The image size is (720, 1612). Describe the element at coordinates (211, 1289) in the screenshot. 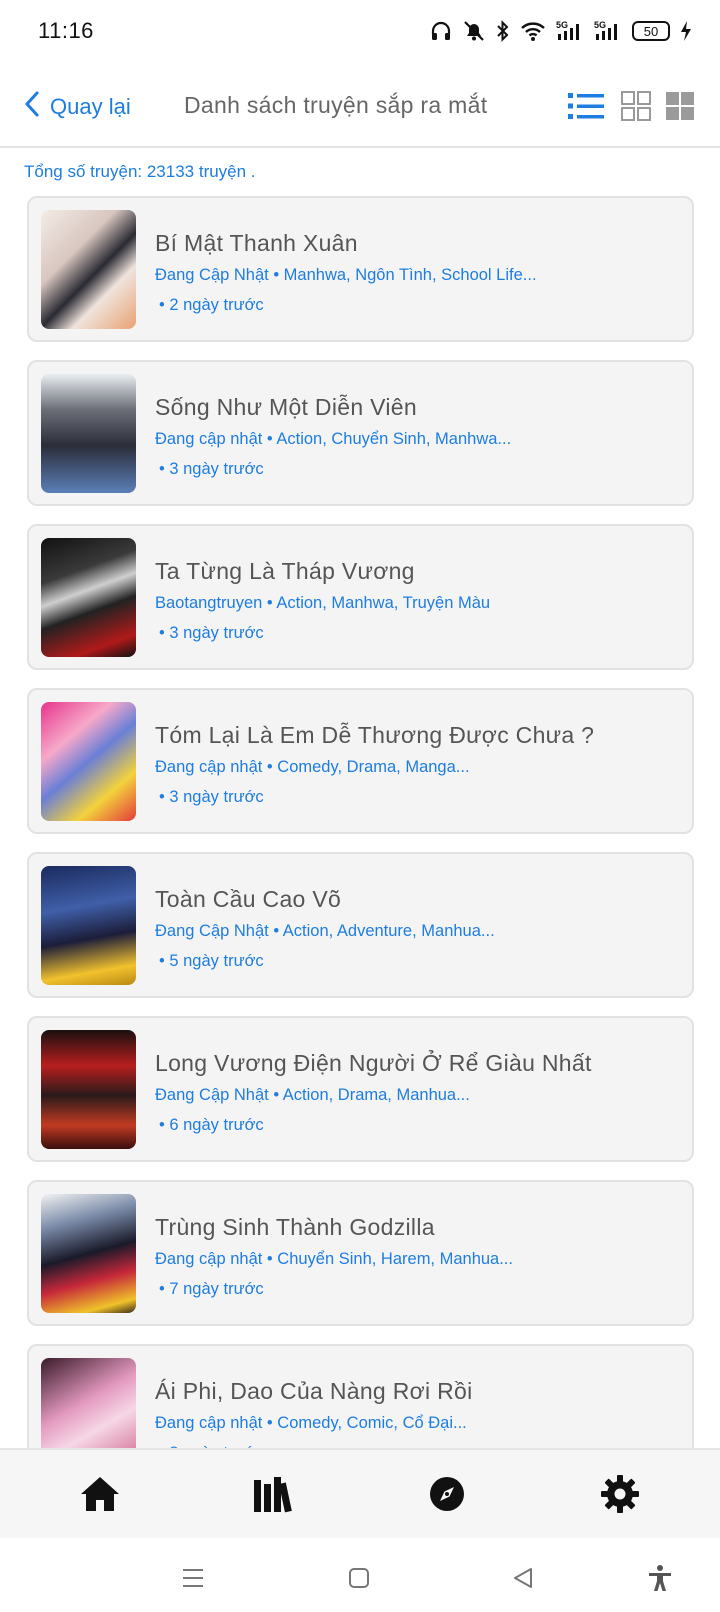

I see `story-time: • 7 ngày trước` at that location.